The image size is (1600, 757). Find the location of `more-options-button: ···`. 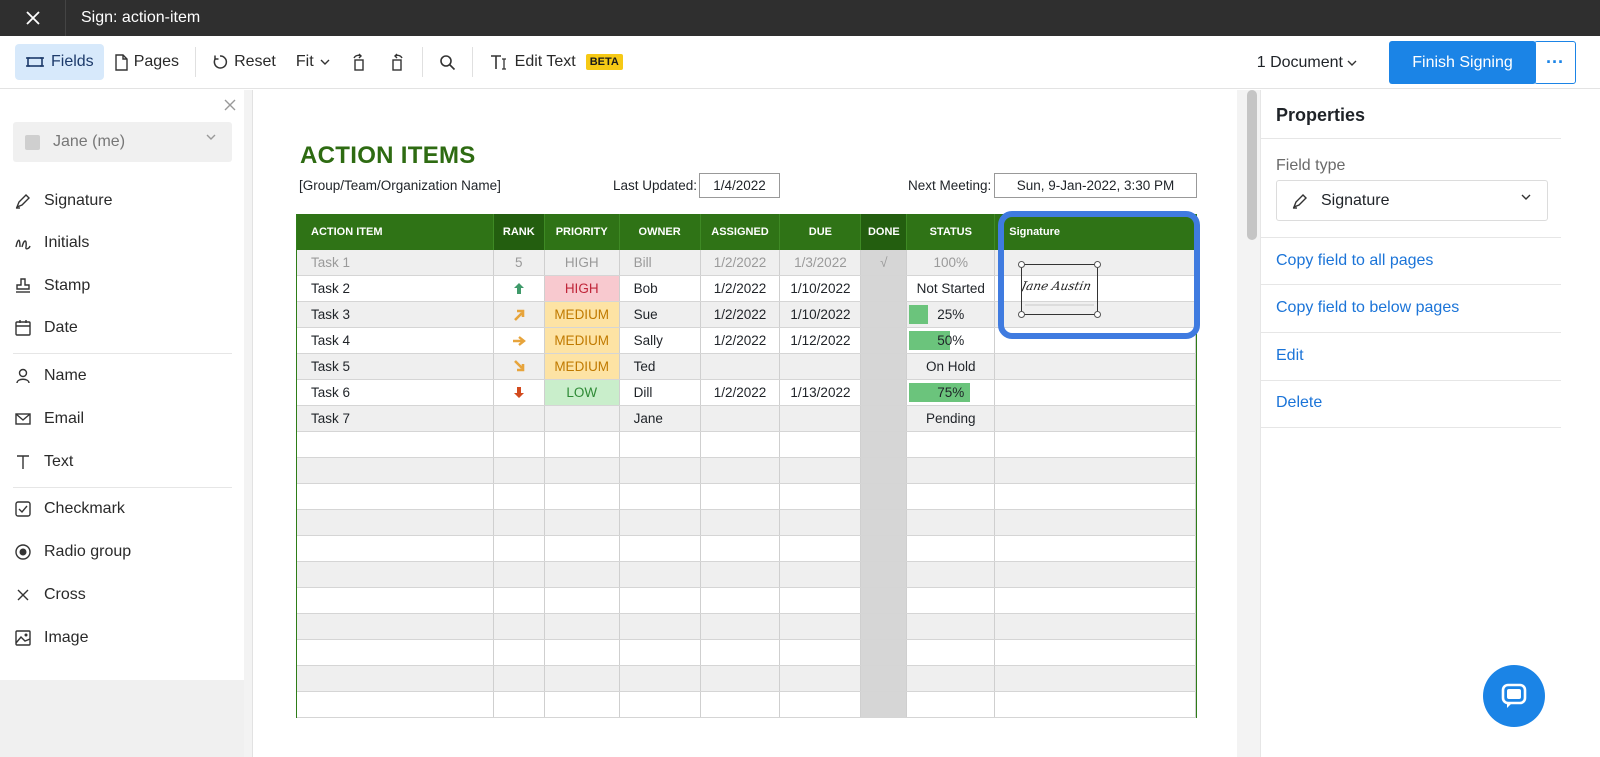

more-options-button: ··· is located at coordinates (1555, 62).